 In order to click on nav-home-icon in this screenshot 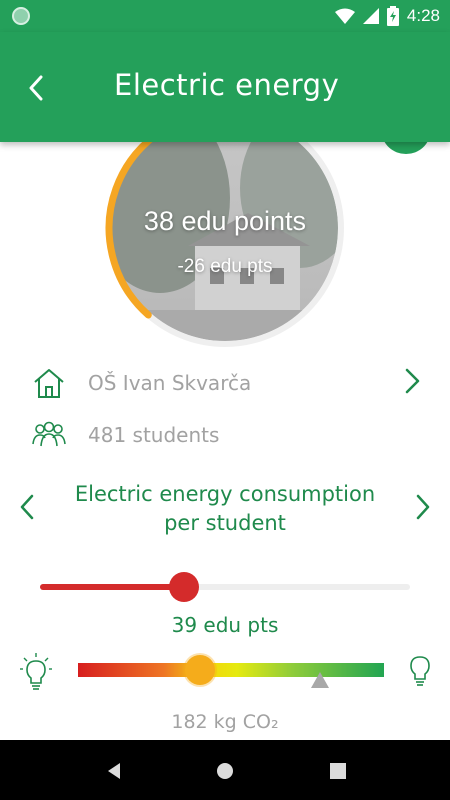, I will do `click(225, 771)`.